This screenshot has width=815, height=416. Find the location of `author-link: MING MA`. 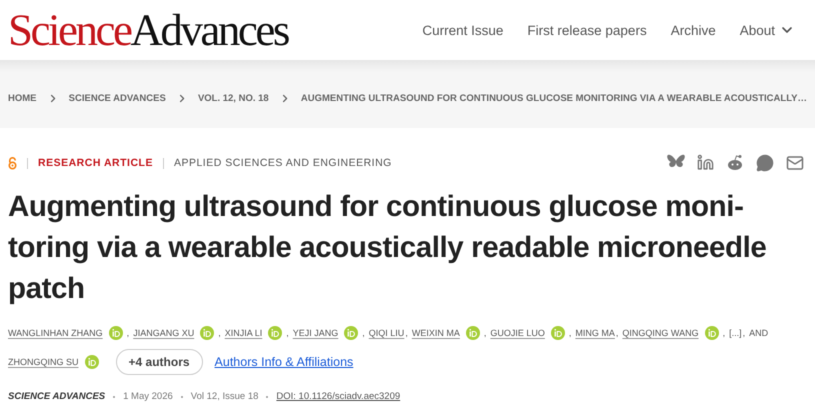

author-link: MING MA is located at coordinates (595, 333).